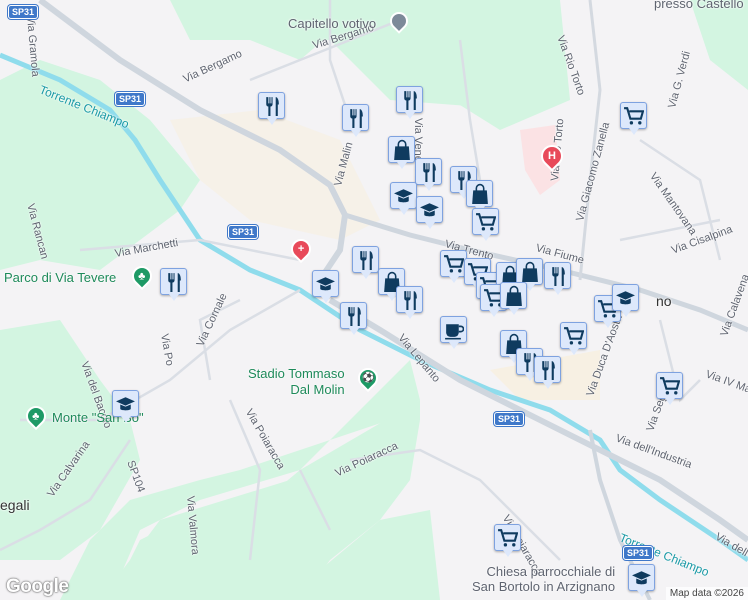 Image resolution: width=748 pixels, height=600 pixels. Describe the element at coordinates (551, 571) in the screenshot. I see `chiesa-line1: Chiesa parrocchiale di` at that location.